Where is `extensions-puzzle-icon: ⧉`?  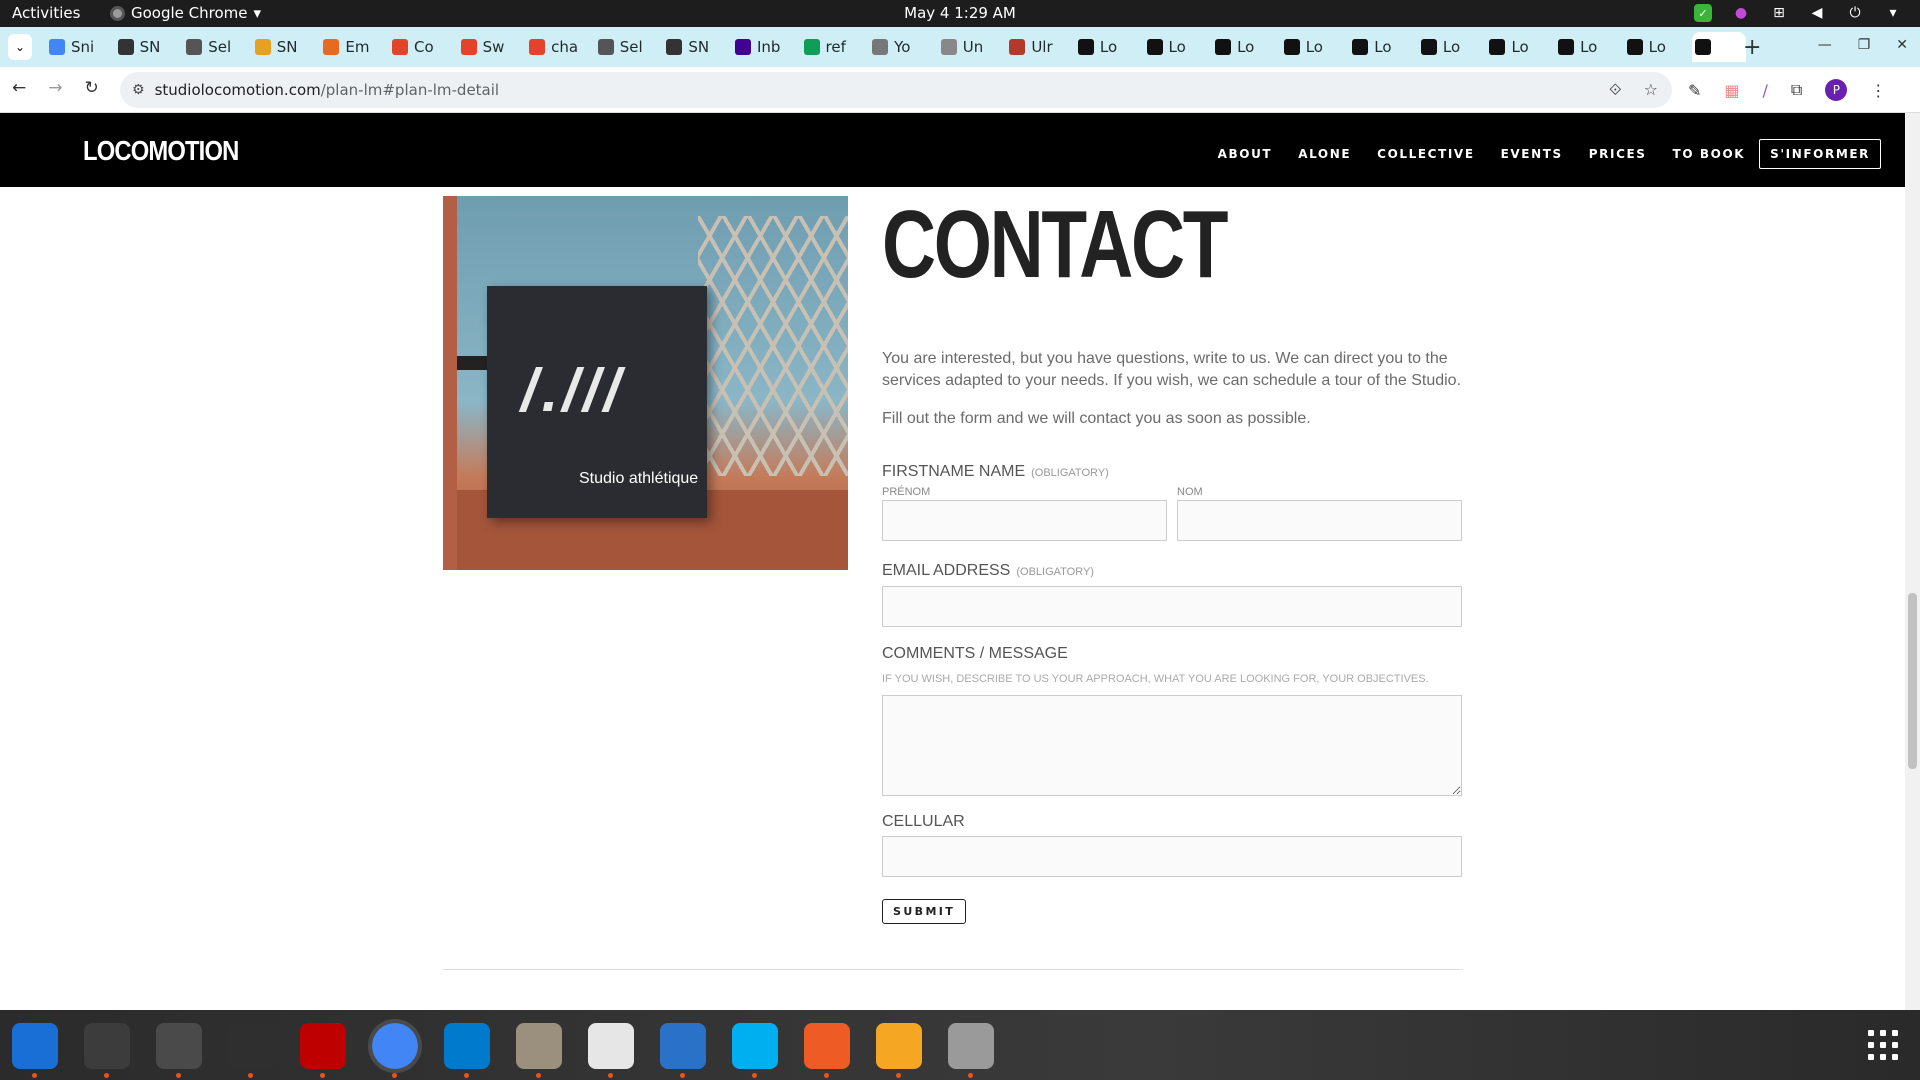
extensions-puzzle-icon: ⧉ is located at coordinates (1796, 90).